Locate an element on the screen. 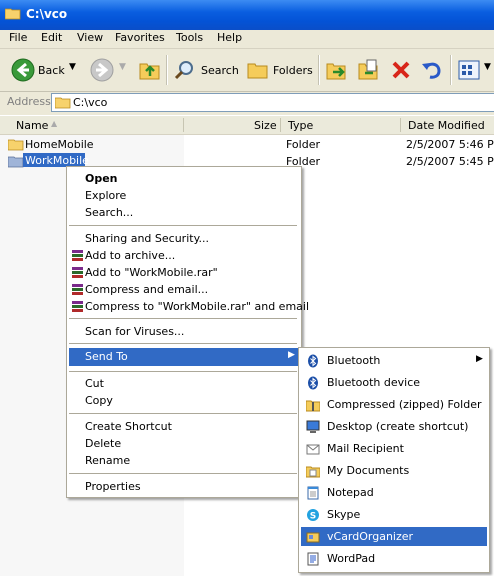  column-type: Type is located at coordinates (300, 125).